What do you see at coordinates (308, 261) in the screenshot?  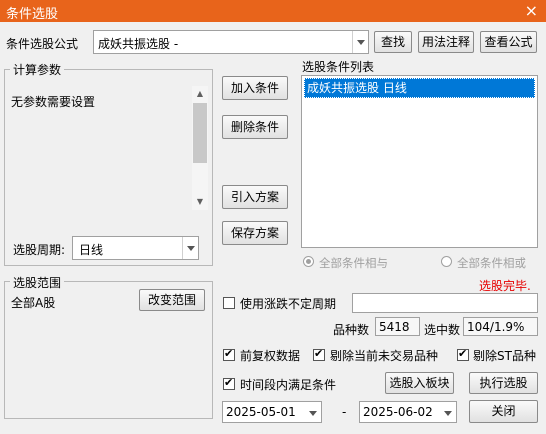 I see `and-radio` at bounding box center [308, 261].